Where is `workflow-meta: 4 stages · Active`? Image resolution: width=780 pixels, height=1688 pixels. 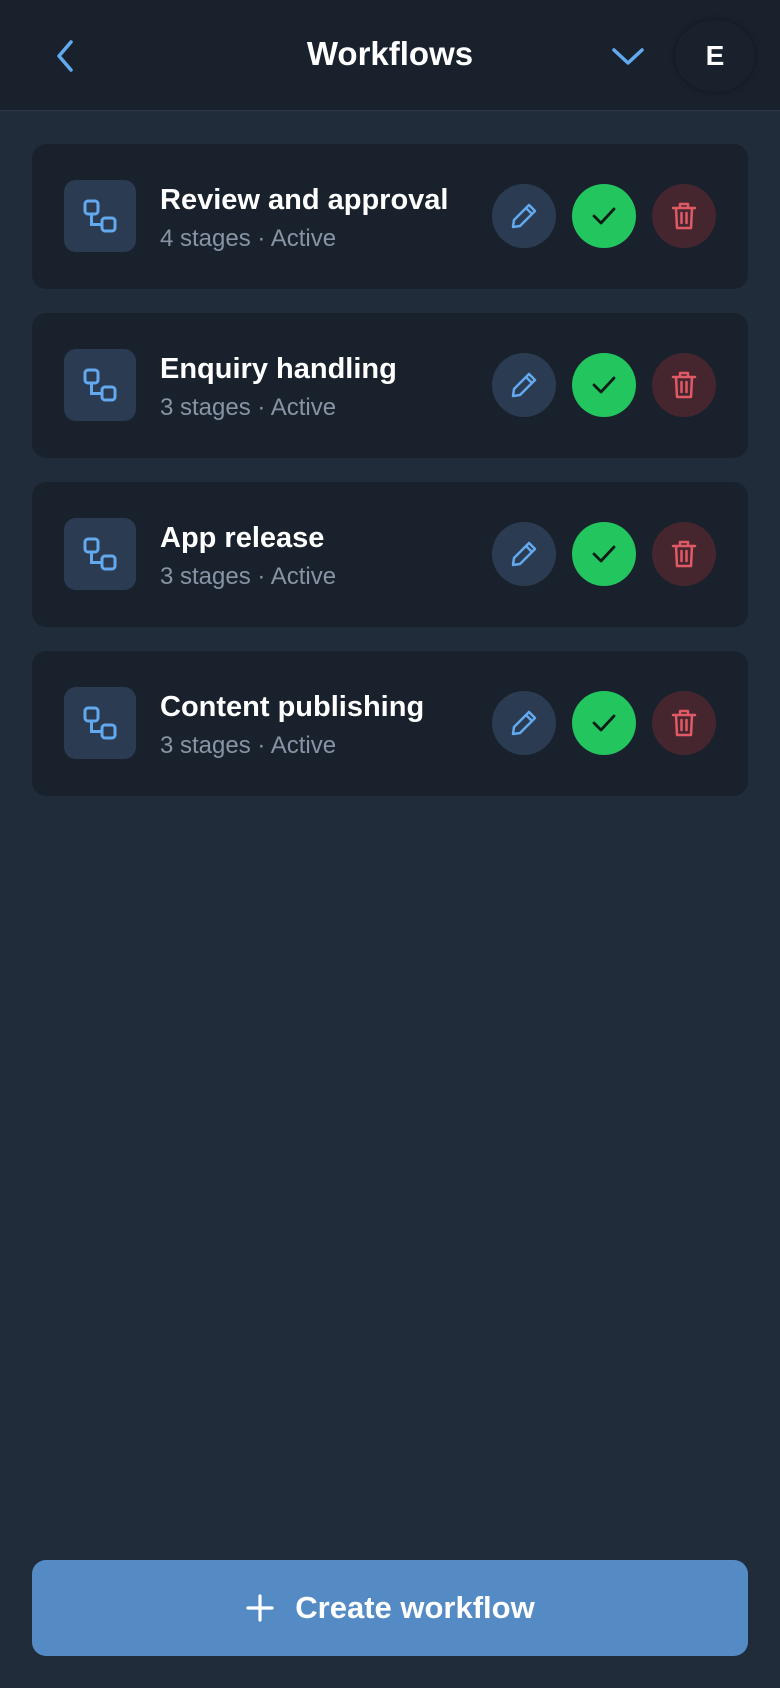
workflow-meta: 4 stages · Active is located at coordinates (248, 239).